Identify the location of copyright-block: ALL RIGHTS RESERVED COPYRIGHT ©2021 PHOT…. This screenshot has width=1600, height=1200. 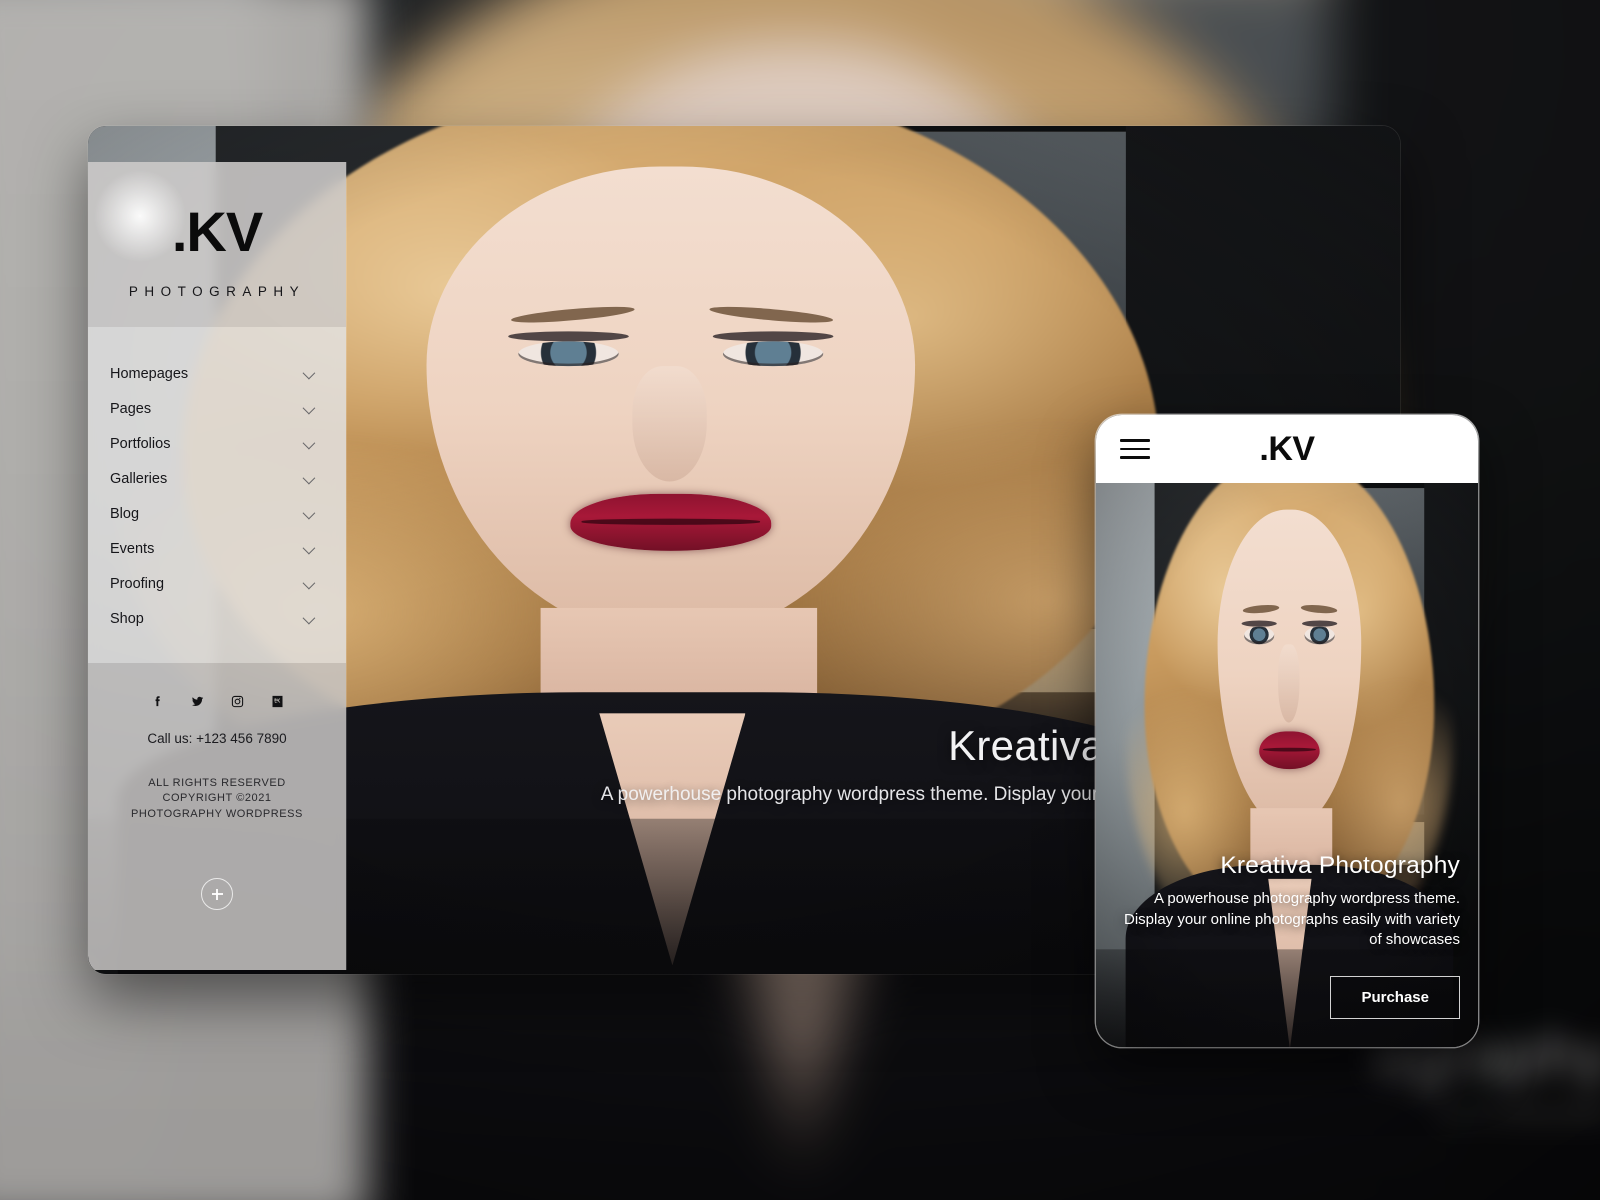
(217, 799).